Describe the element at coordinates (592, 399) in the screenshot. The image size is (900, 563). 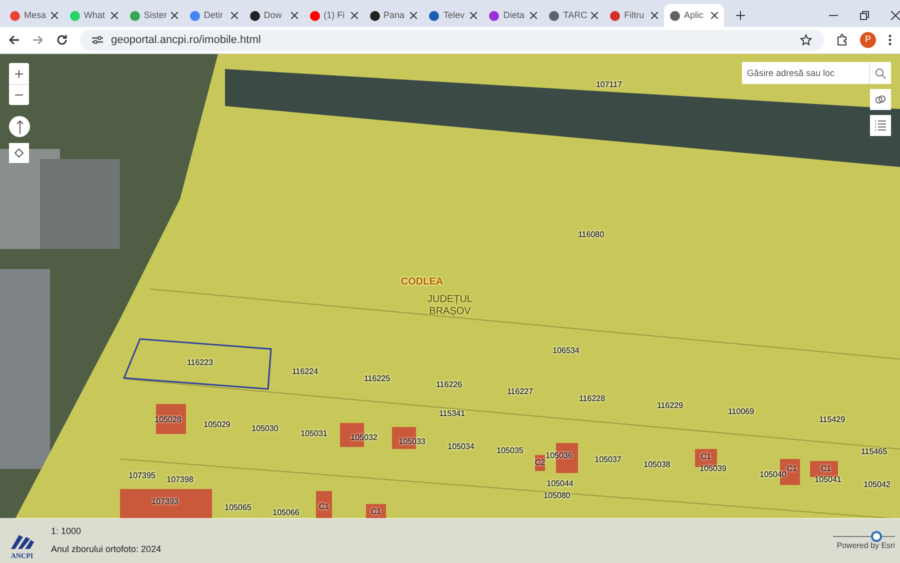
I see `parcel-number: 116228` at that location.